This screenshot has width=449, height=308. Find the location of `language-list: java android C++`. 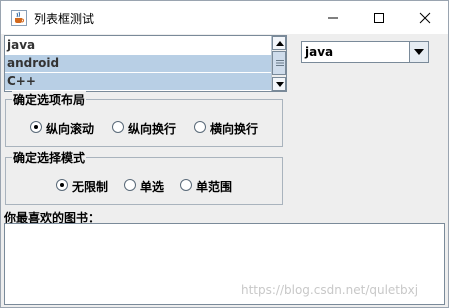

language-list: java android C++ is located at coordinates (145, 63).